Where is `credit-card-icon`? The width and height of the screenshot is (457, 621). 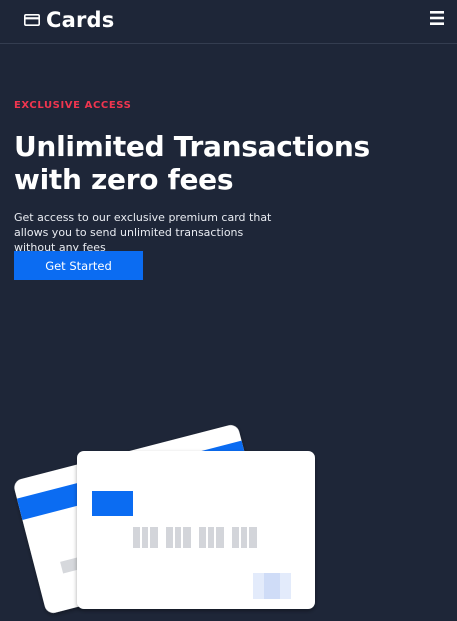 credit-card-icon is located at coordinates (32, 20).